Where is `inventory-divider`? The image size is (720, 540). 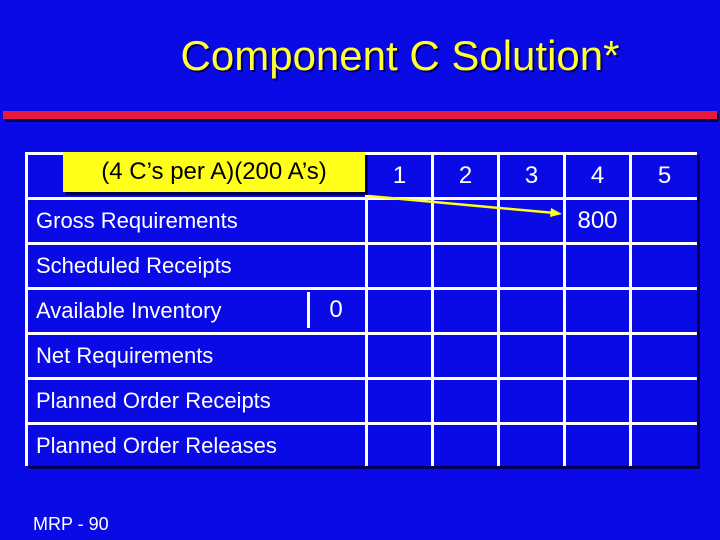 inventory-divider is located at coordinates (308, 310).